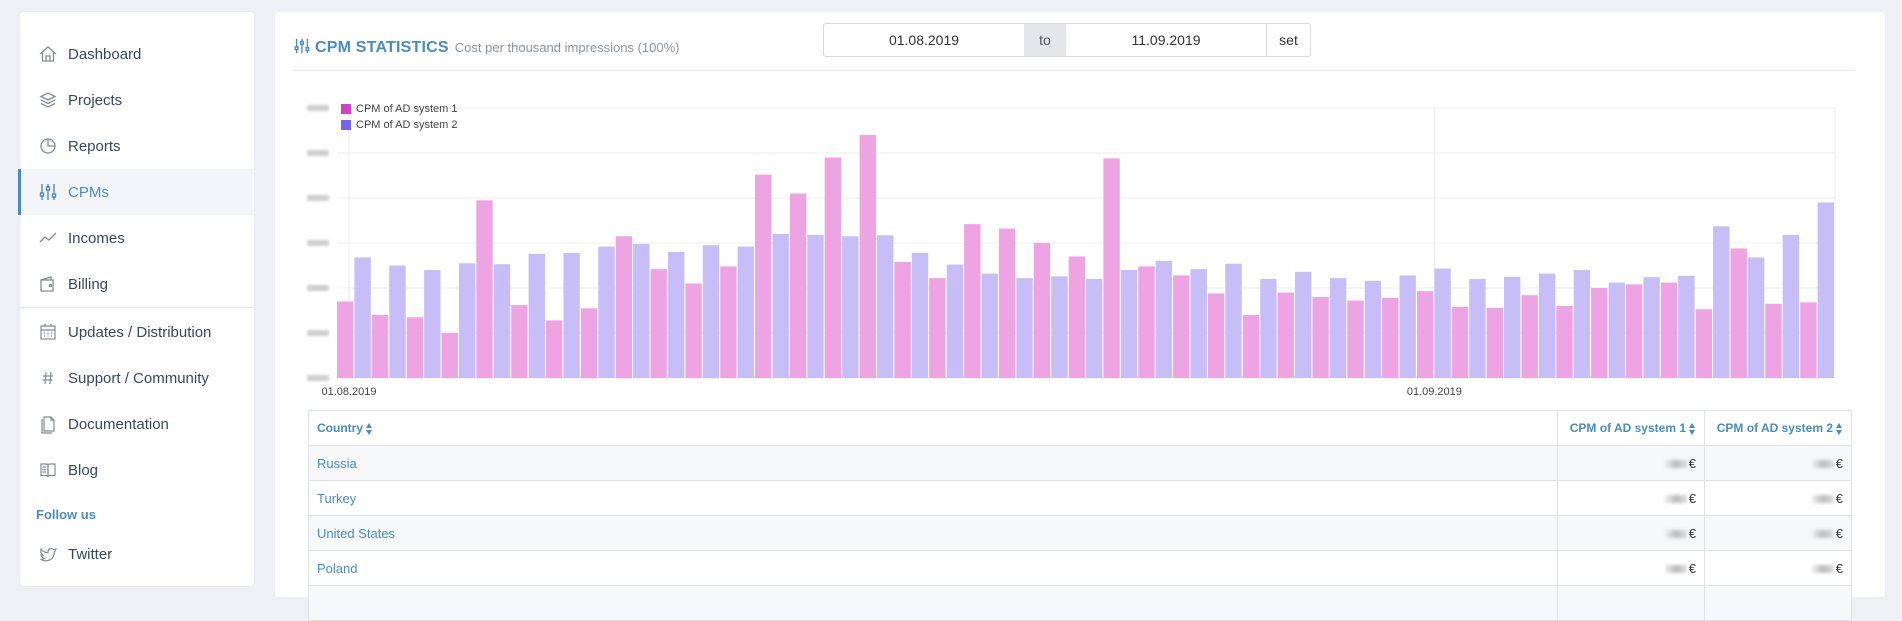 The width and height of the screenshot is (1902, 621). What do you see at coordinates (137, 554) in the screenshot?
I see `nav-twitter: Twitter` at bounding box center [137, 554].